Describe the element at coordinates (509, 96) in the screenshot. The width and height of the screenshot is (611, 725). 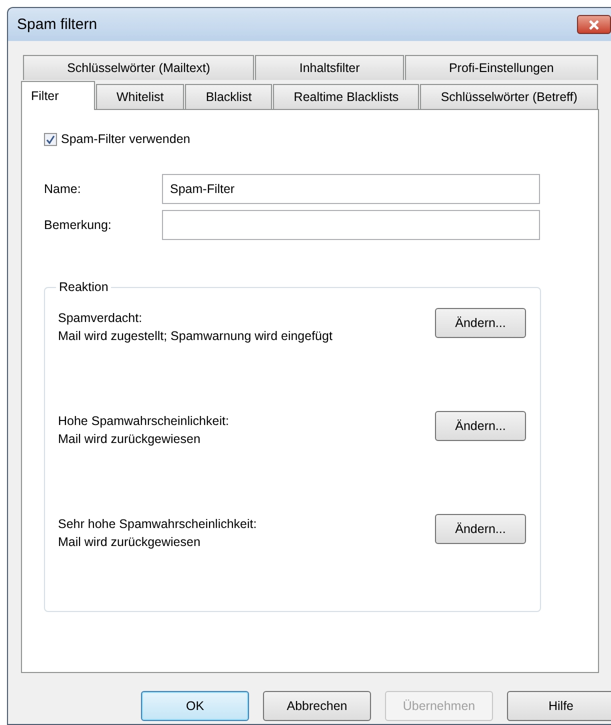
I see `tab: Schlüsselwörter (Betreff)` at that location.